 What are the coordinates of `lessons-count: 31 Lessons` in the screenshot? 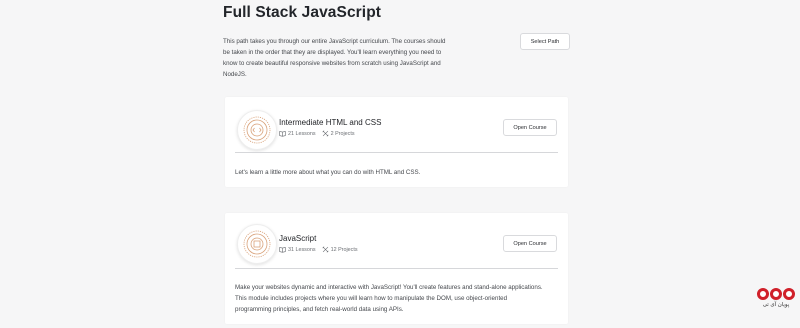 It's located at (297, 249).